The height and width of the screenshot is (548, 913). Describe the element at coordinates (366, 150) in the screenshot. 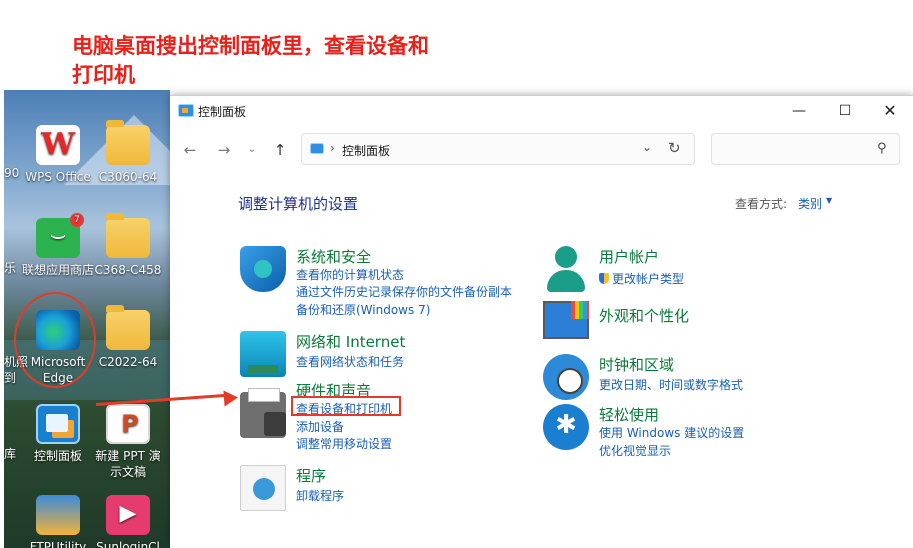

I see `breadcrumb-control-panel: 控制面板` at that location.